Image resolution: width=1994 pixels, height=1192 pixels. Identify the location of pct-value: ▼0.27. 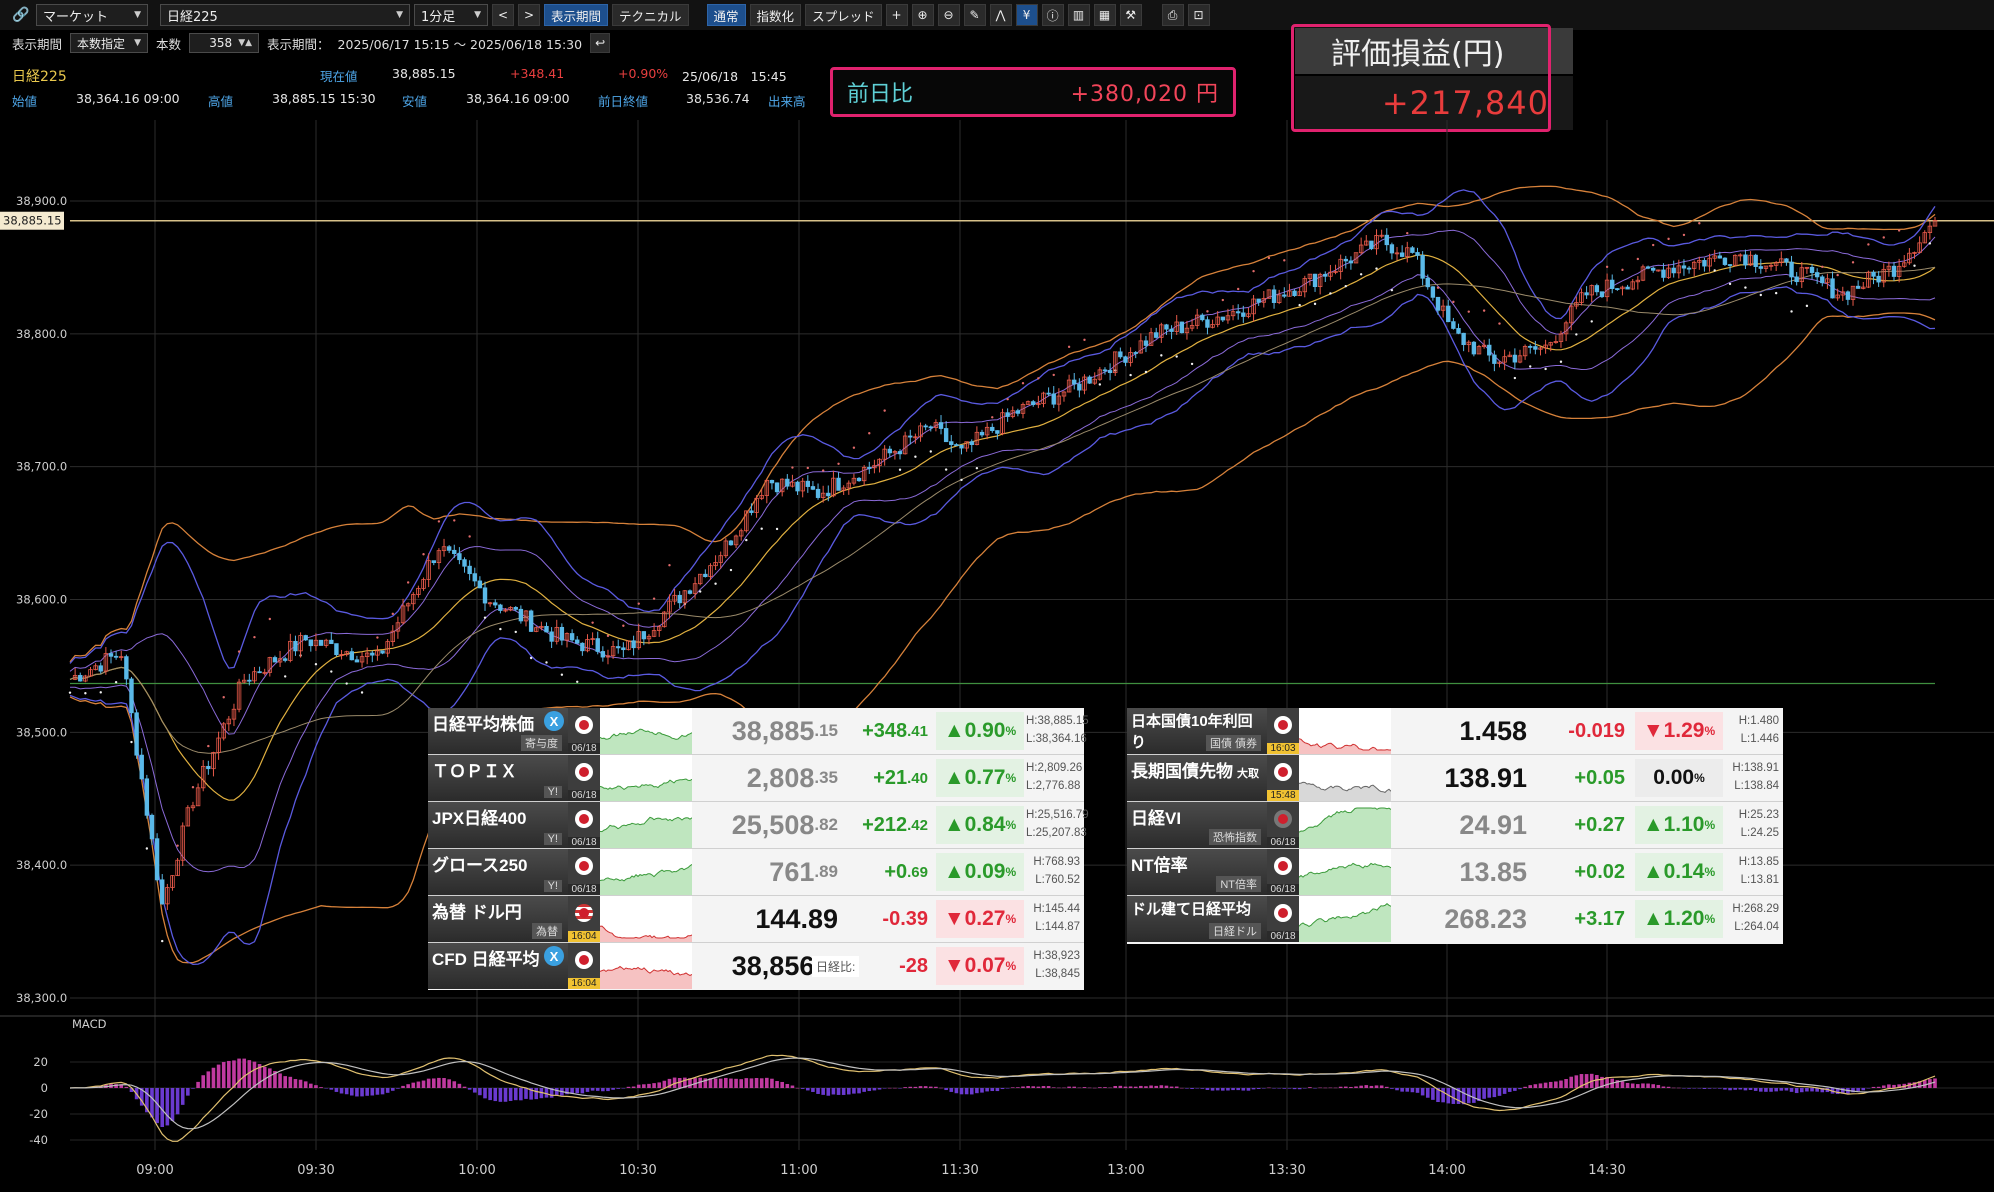
(974, 918).